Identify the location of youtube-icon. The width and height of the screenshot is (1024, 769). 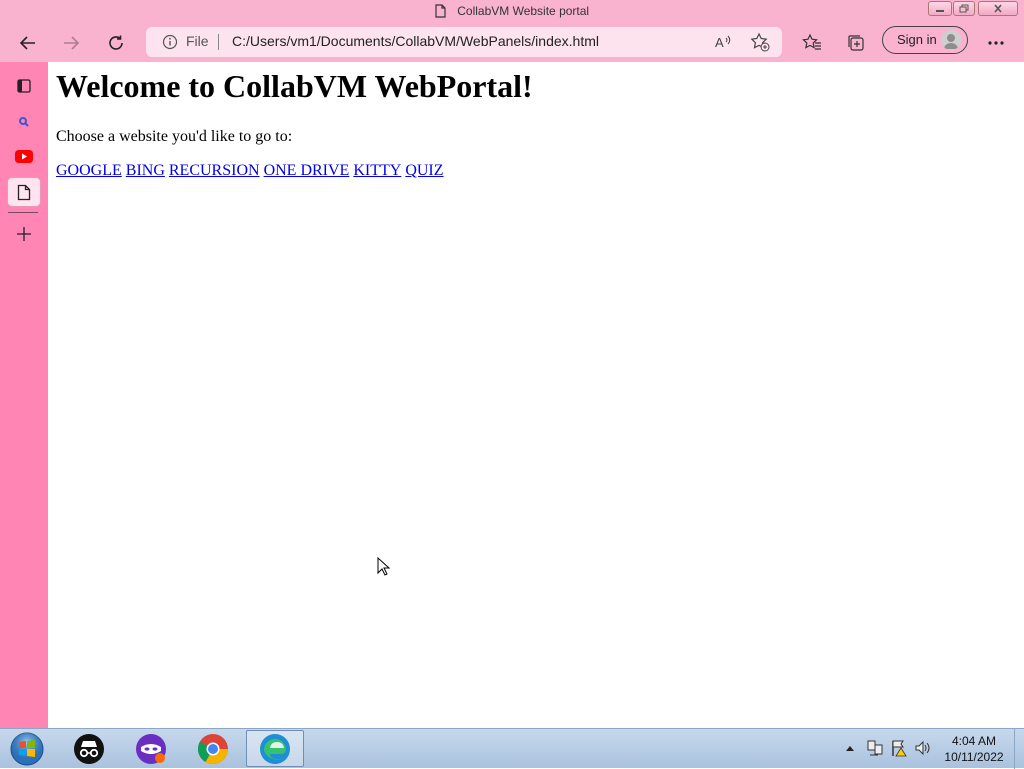
(24, 156).